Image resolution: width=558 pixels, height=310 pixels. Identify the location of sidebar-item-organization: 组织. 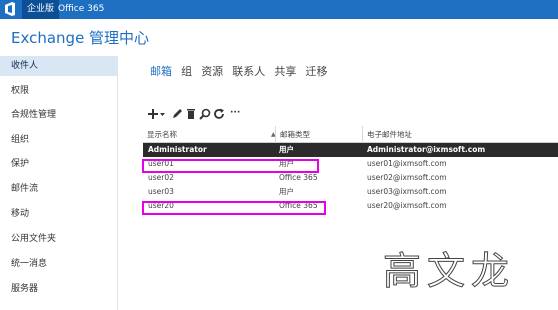
(59, 140).